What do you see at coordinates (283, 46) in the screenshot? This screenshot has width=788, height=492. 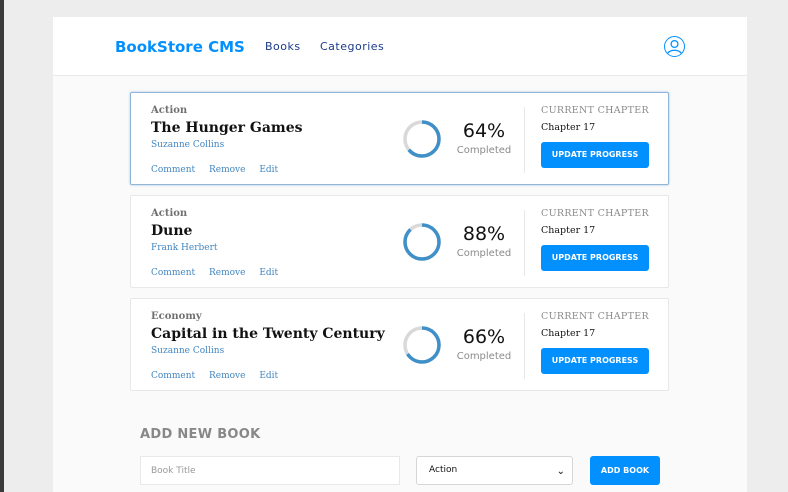 I see `nav-link-books: Books` at bounding box center [283, 46].